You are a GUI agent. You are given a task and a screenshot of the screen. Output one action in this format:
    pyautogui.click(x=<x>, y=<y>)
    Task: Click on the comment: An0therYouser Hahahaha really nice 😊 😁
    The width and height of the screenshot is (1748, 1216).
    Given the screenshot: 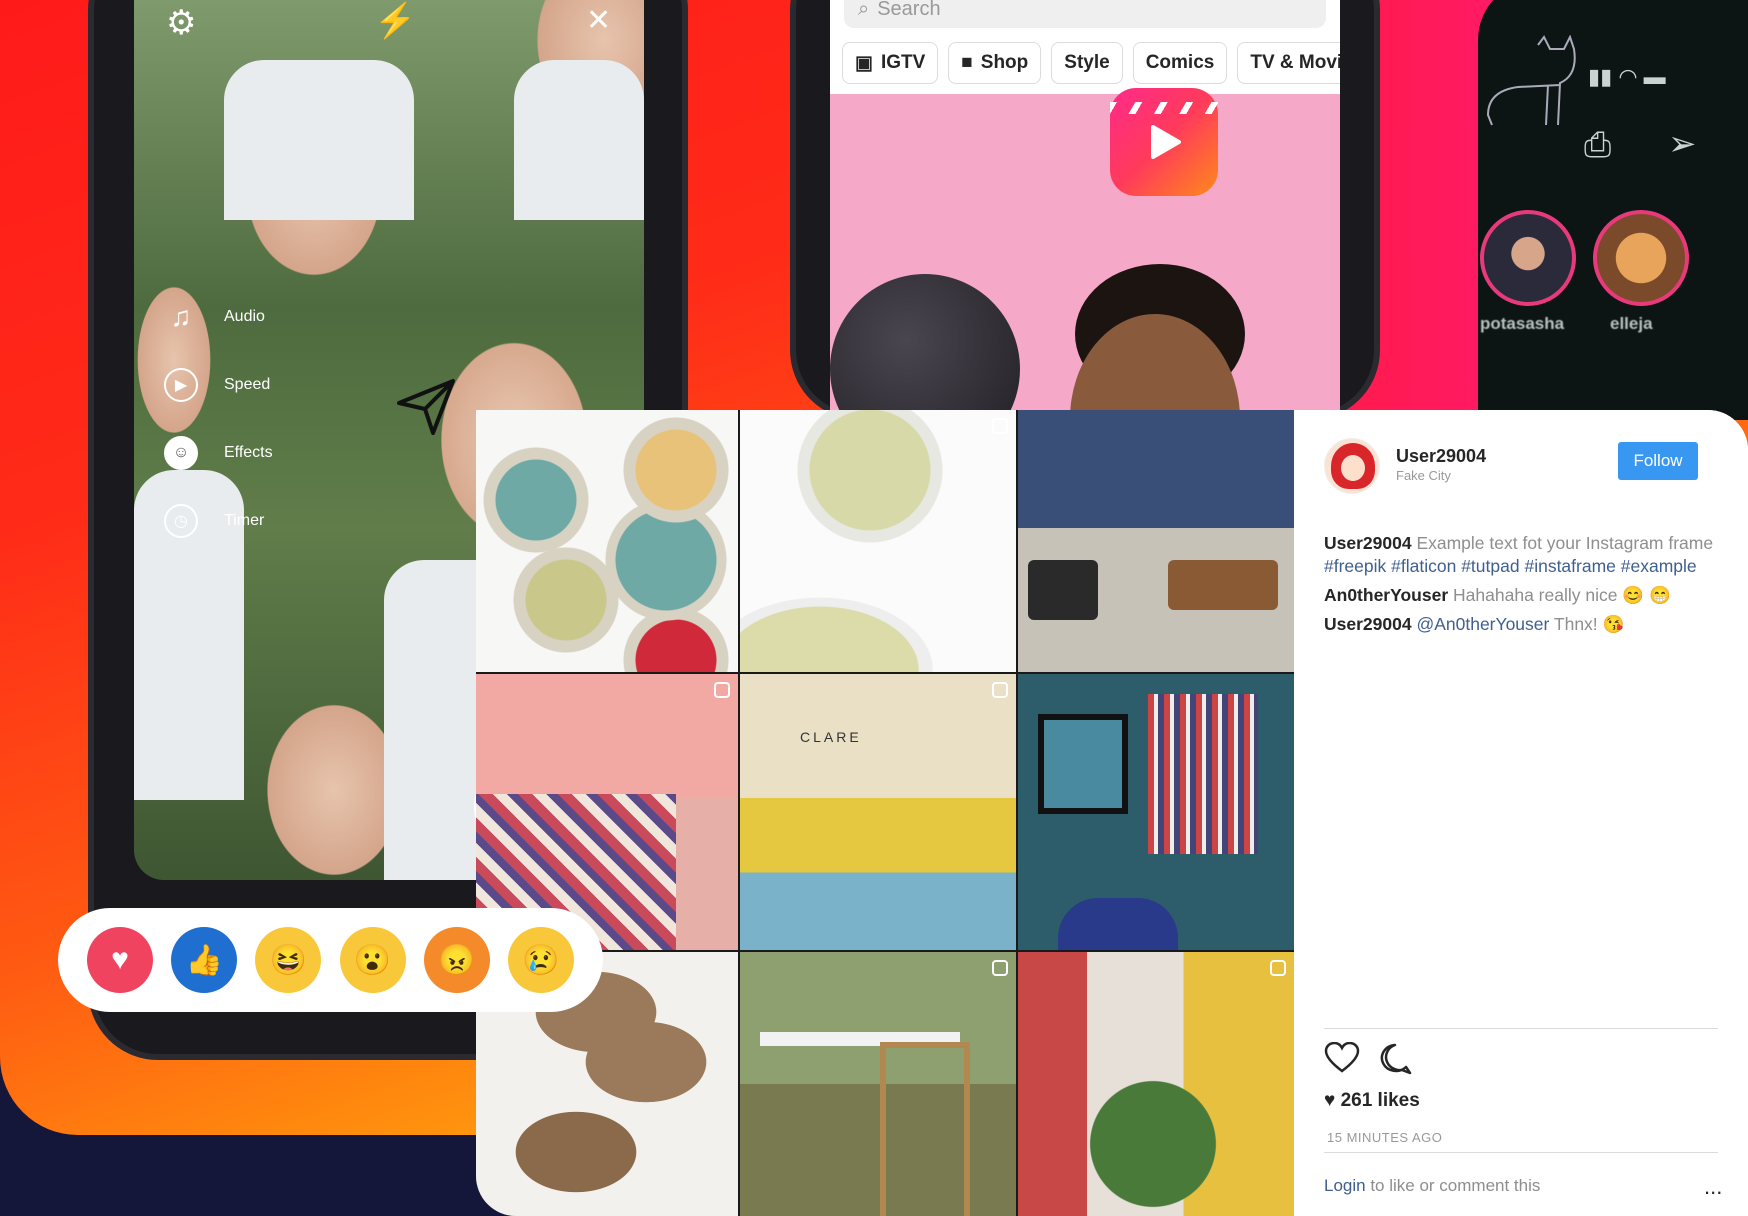 What is the action you would take?
    pyautogui.click(x=1524, y=595)
    